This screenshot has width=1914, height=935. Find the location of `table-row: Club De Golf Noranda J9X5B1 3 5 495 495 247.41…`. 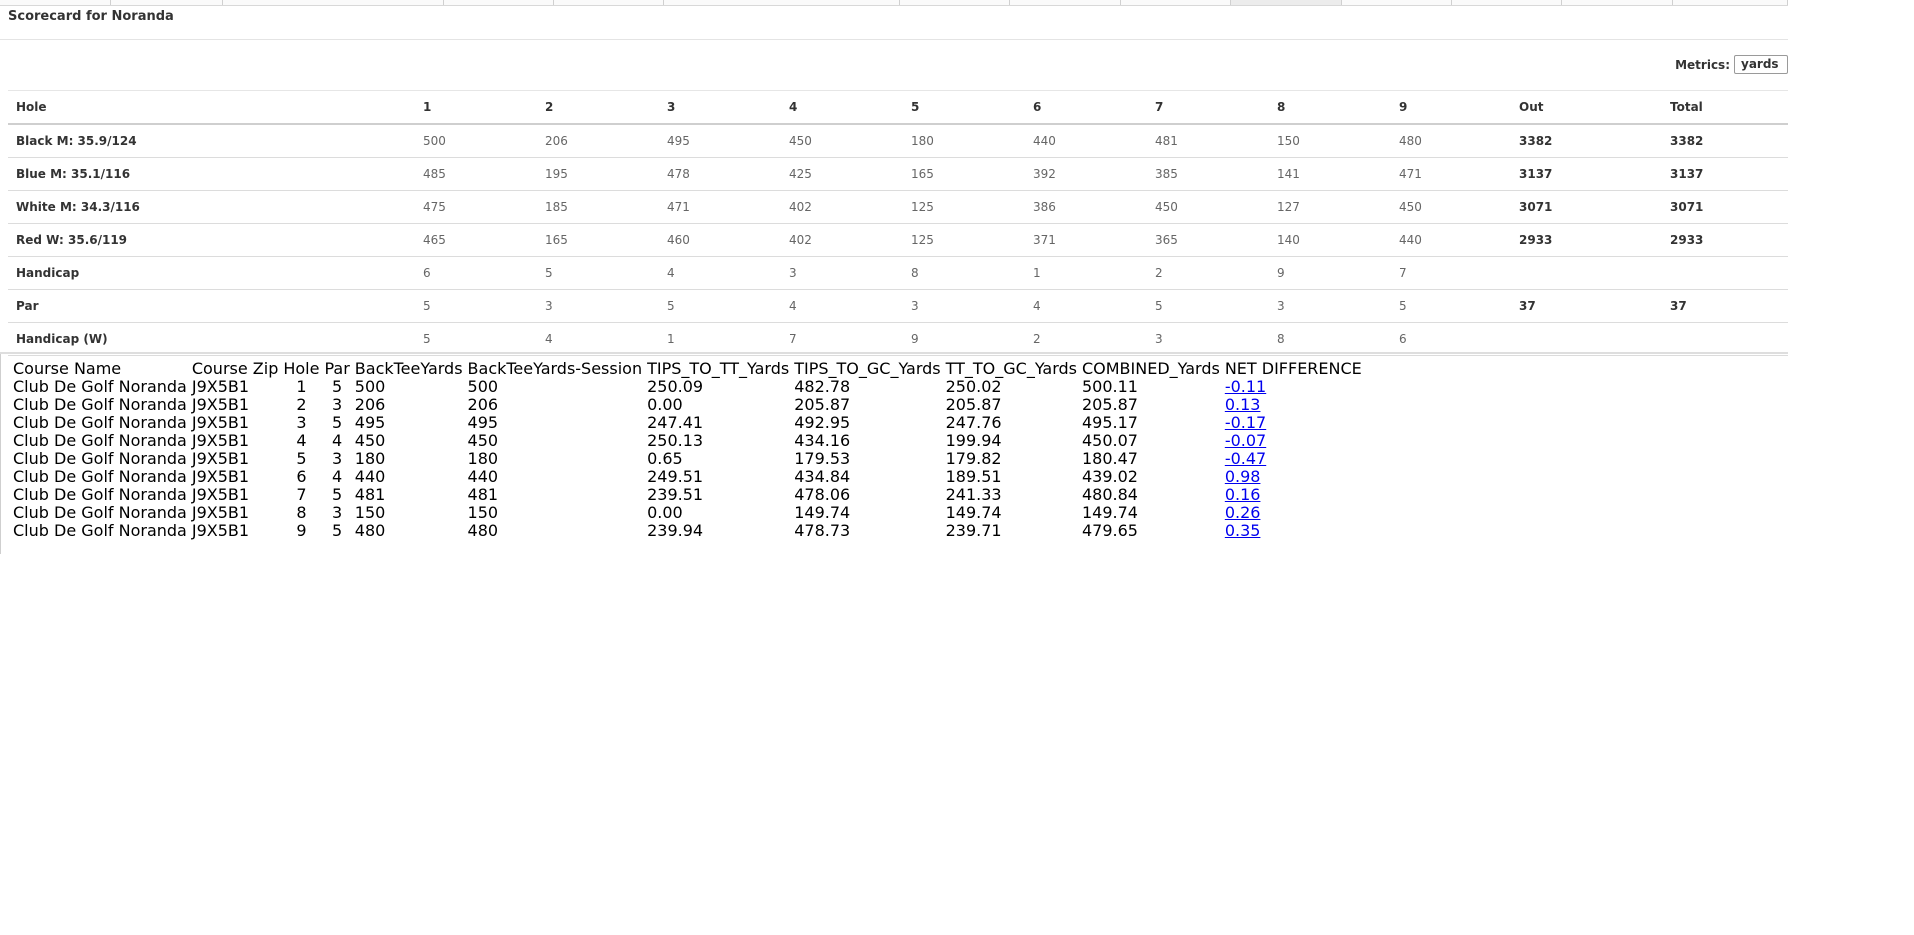

table-row: Club De Golf Noranda J9X5B1 3 5 495 495 247.41… is located at coordinates (690, 423).